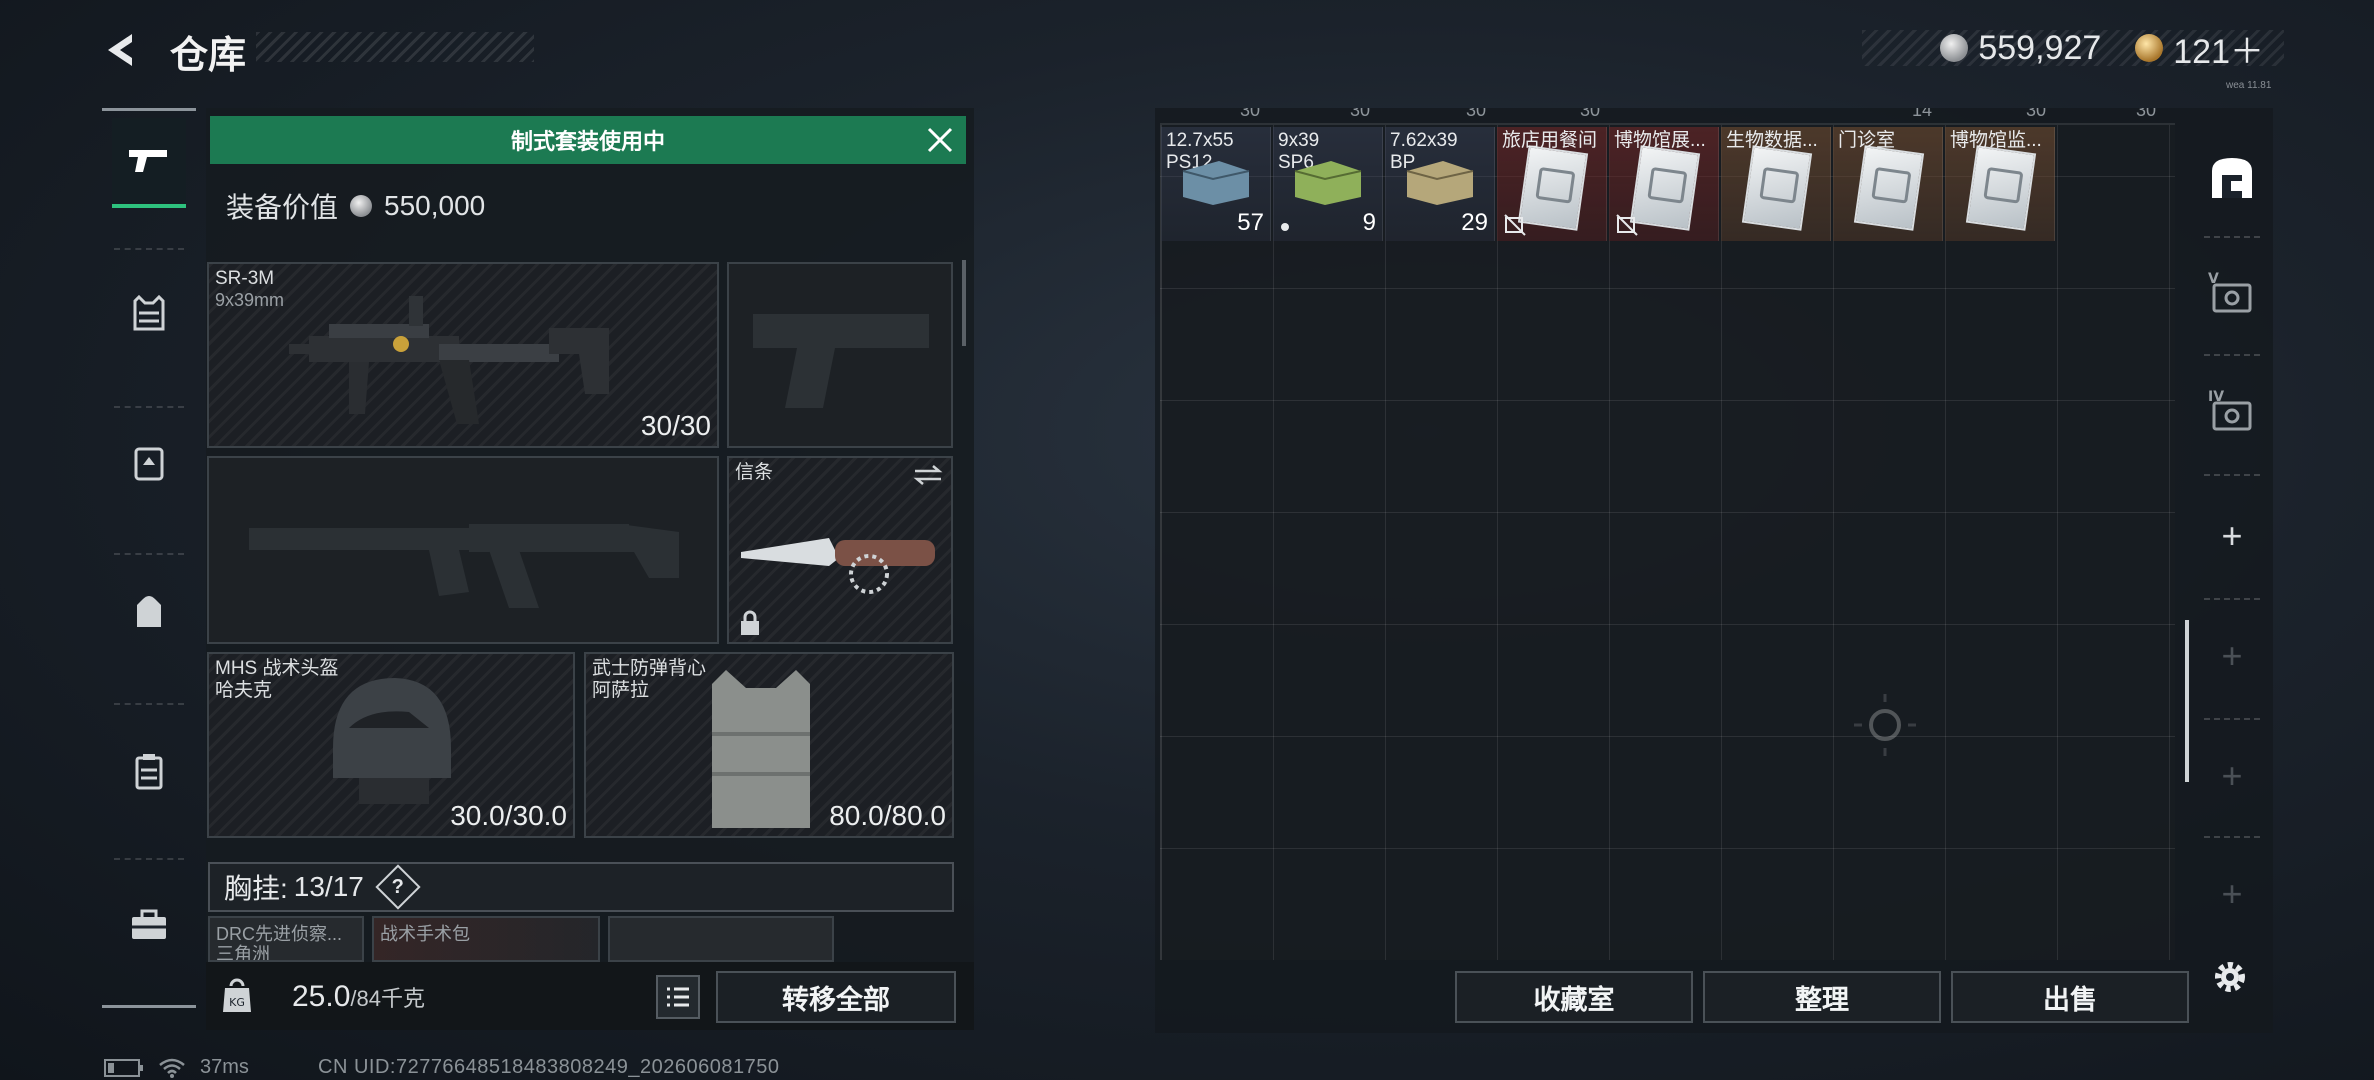  I want to click on lock-icon, so click(750, 622).